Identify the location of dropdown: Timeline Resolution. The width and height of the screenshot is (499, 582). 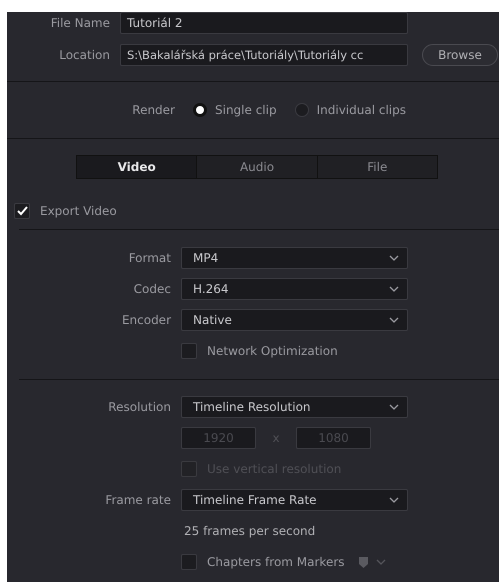
(294, 407).